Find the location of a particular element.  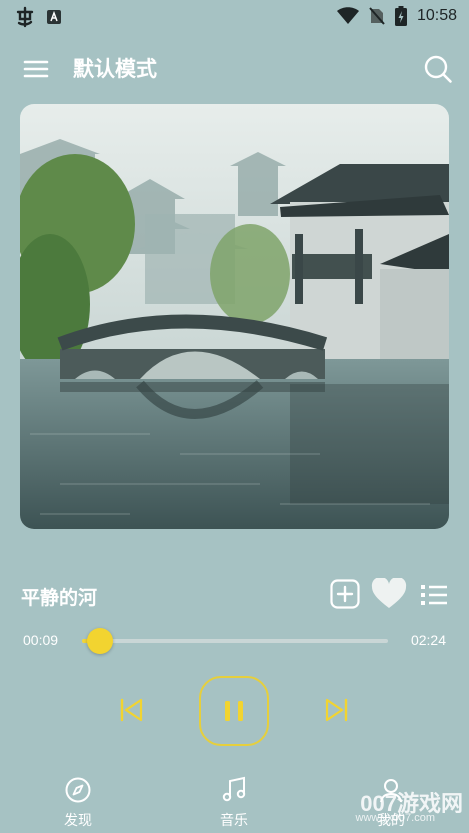

wifi-icon is located at coordinates (347, 15).